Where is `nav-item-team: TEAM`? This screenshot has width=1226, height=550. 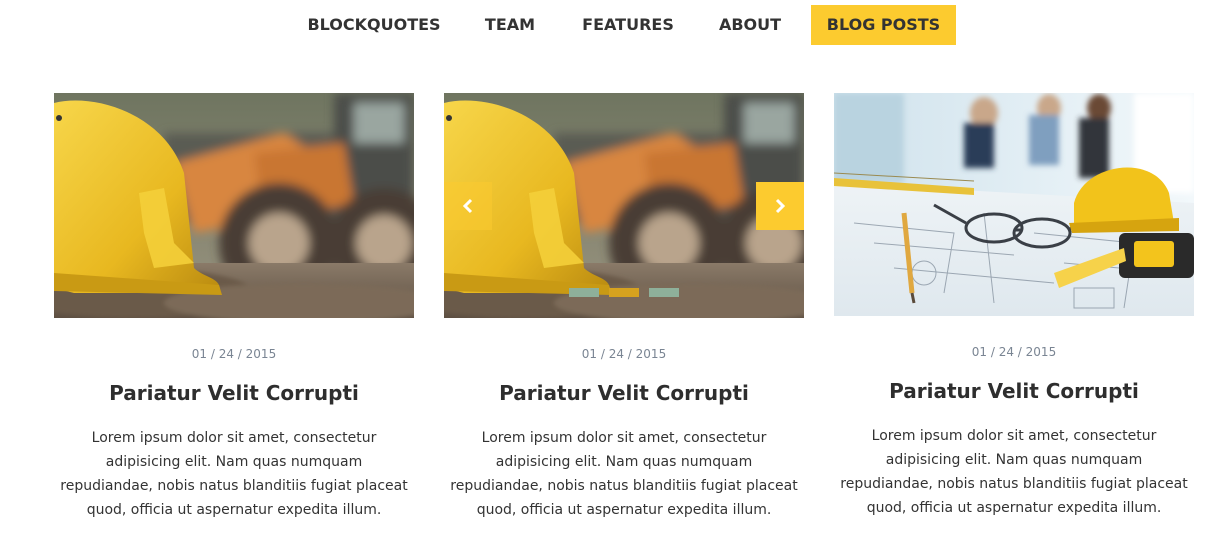
nav-item-team: TEAM is located at coordinates (510, 25).